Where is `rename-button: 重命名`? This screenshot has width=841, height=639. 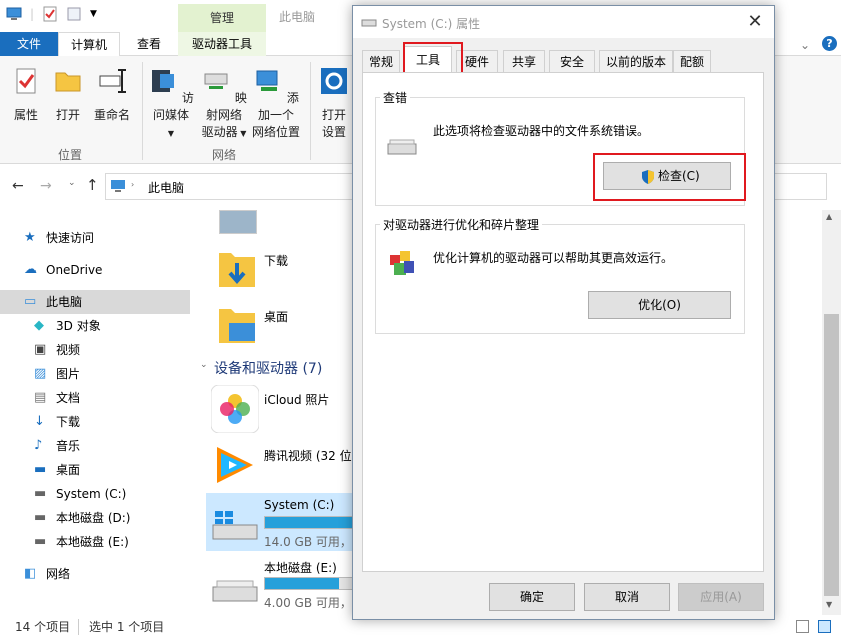
rename-button: 重命名 is located at coordinates (112, 95).